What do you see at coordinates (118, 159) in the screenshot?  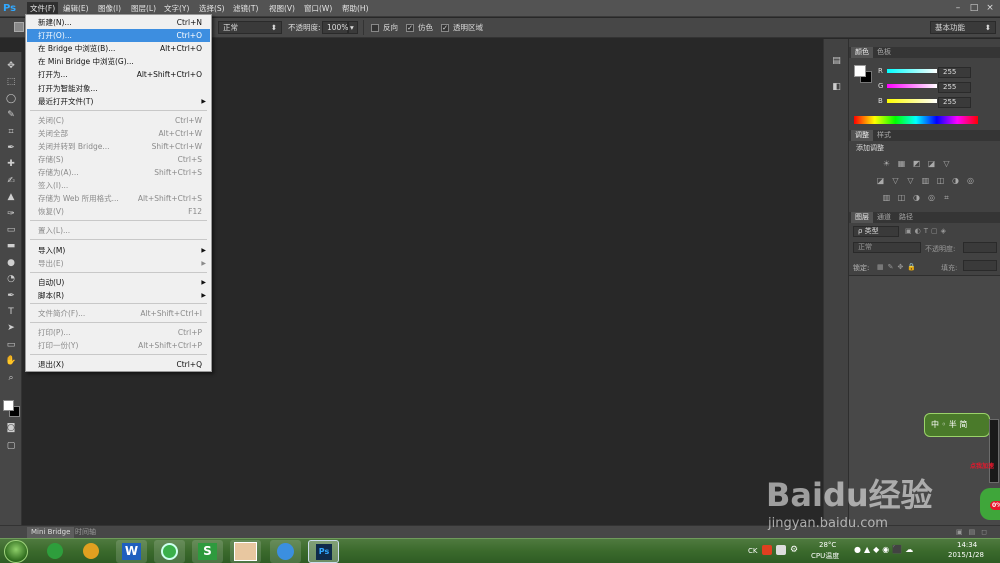 I see `file-menu-item-10: 存储(S) Ctrl+S` at bounding box center [118, 159].